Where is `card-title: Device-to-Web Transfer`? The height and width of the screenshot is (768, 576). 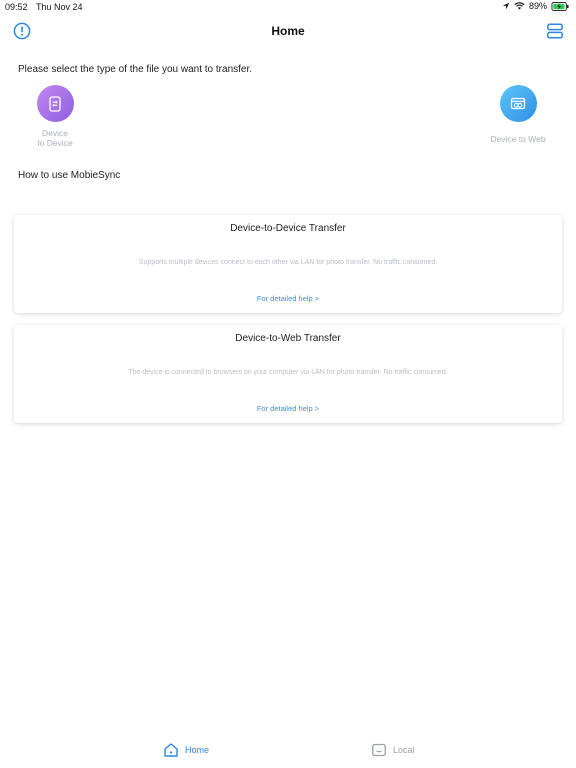 card-title: Device-to-Web Transfer is located at coordinates (288, 338).